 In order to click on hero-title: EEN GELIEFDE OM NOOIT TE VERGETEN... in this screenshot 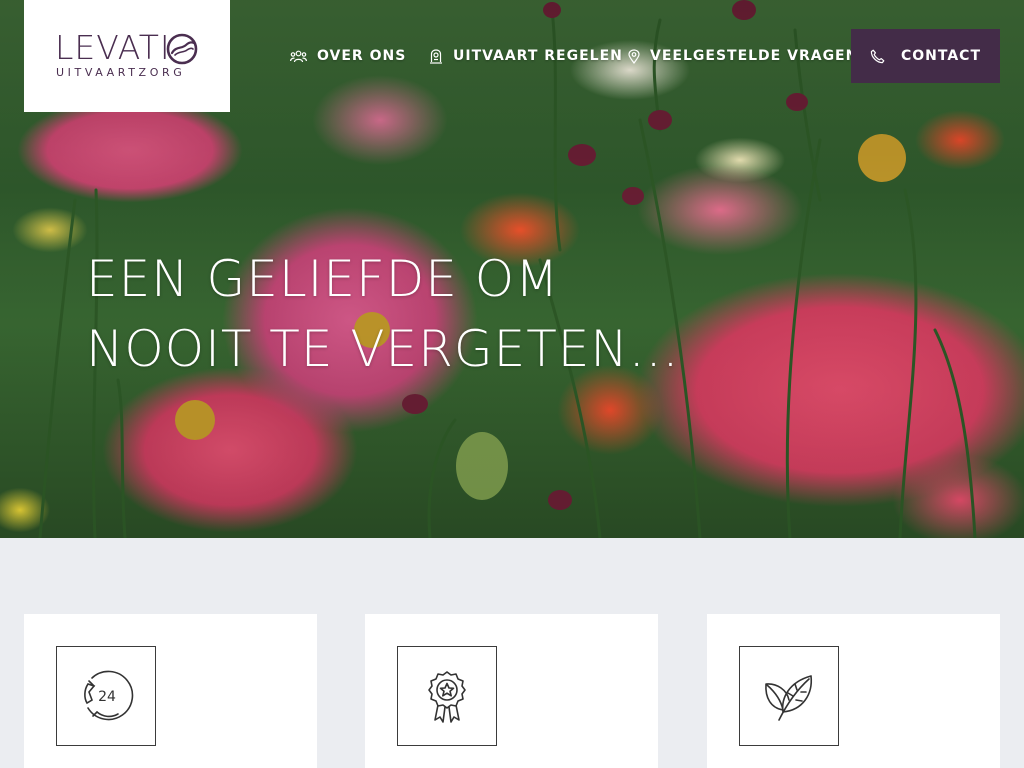, I will do `click(382, 314)`.